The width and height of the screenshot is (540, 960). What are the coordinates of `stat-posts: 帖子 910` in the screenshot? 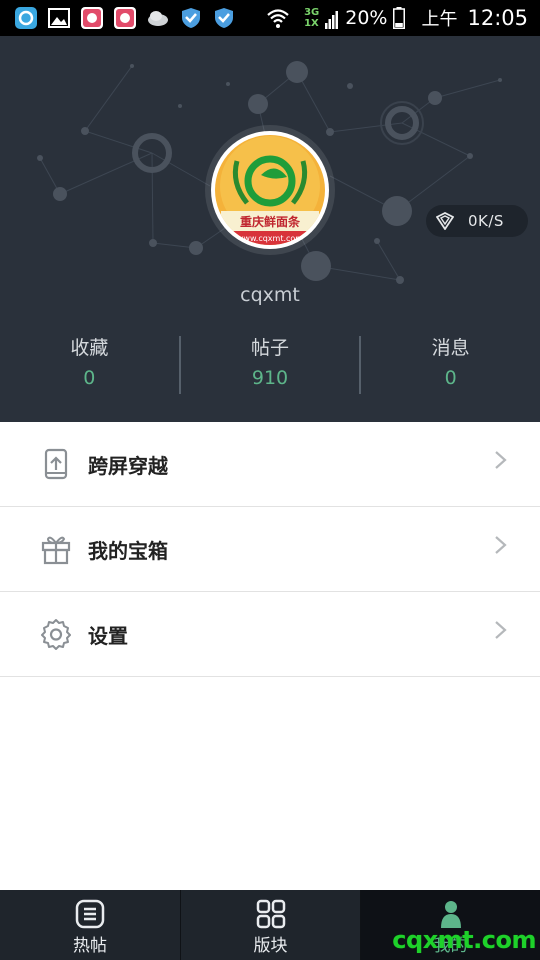 It's located at (270, 366).